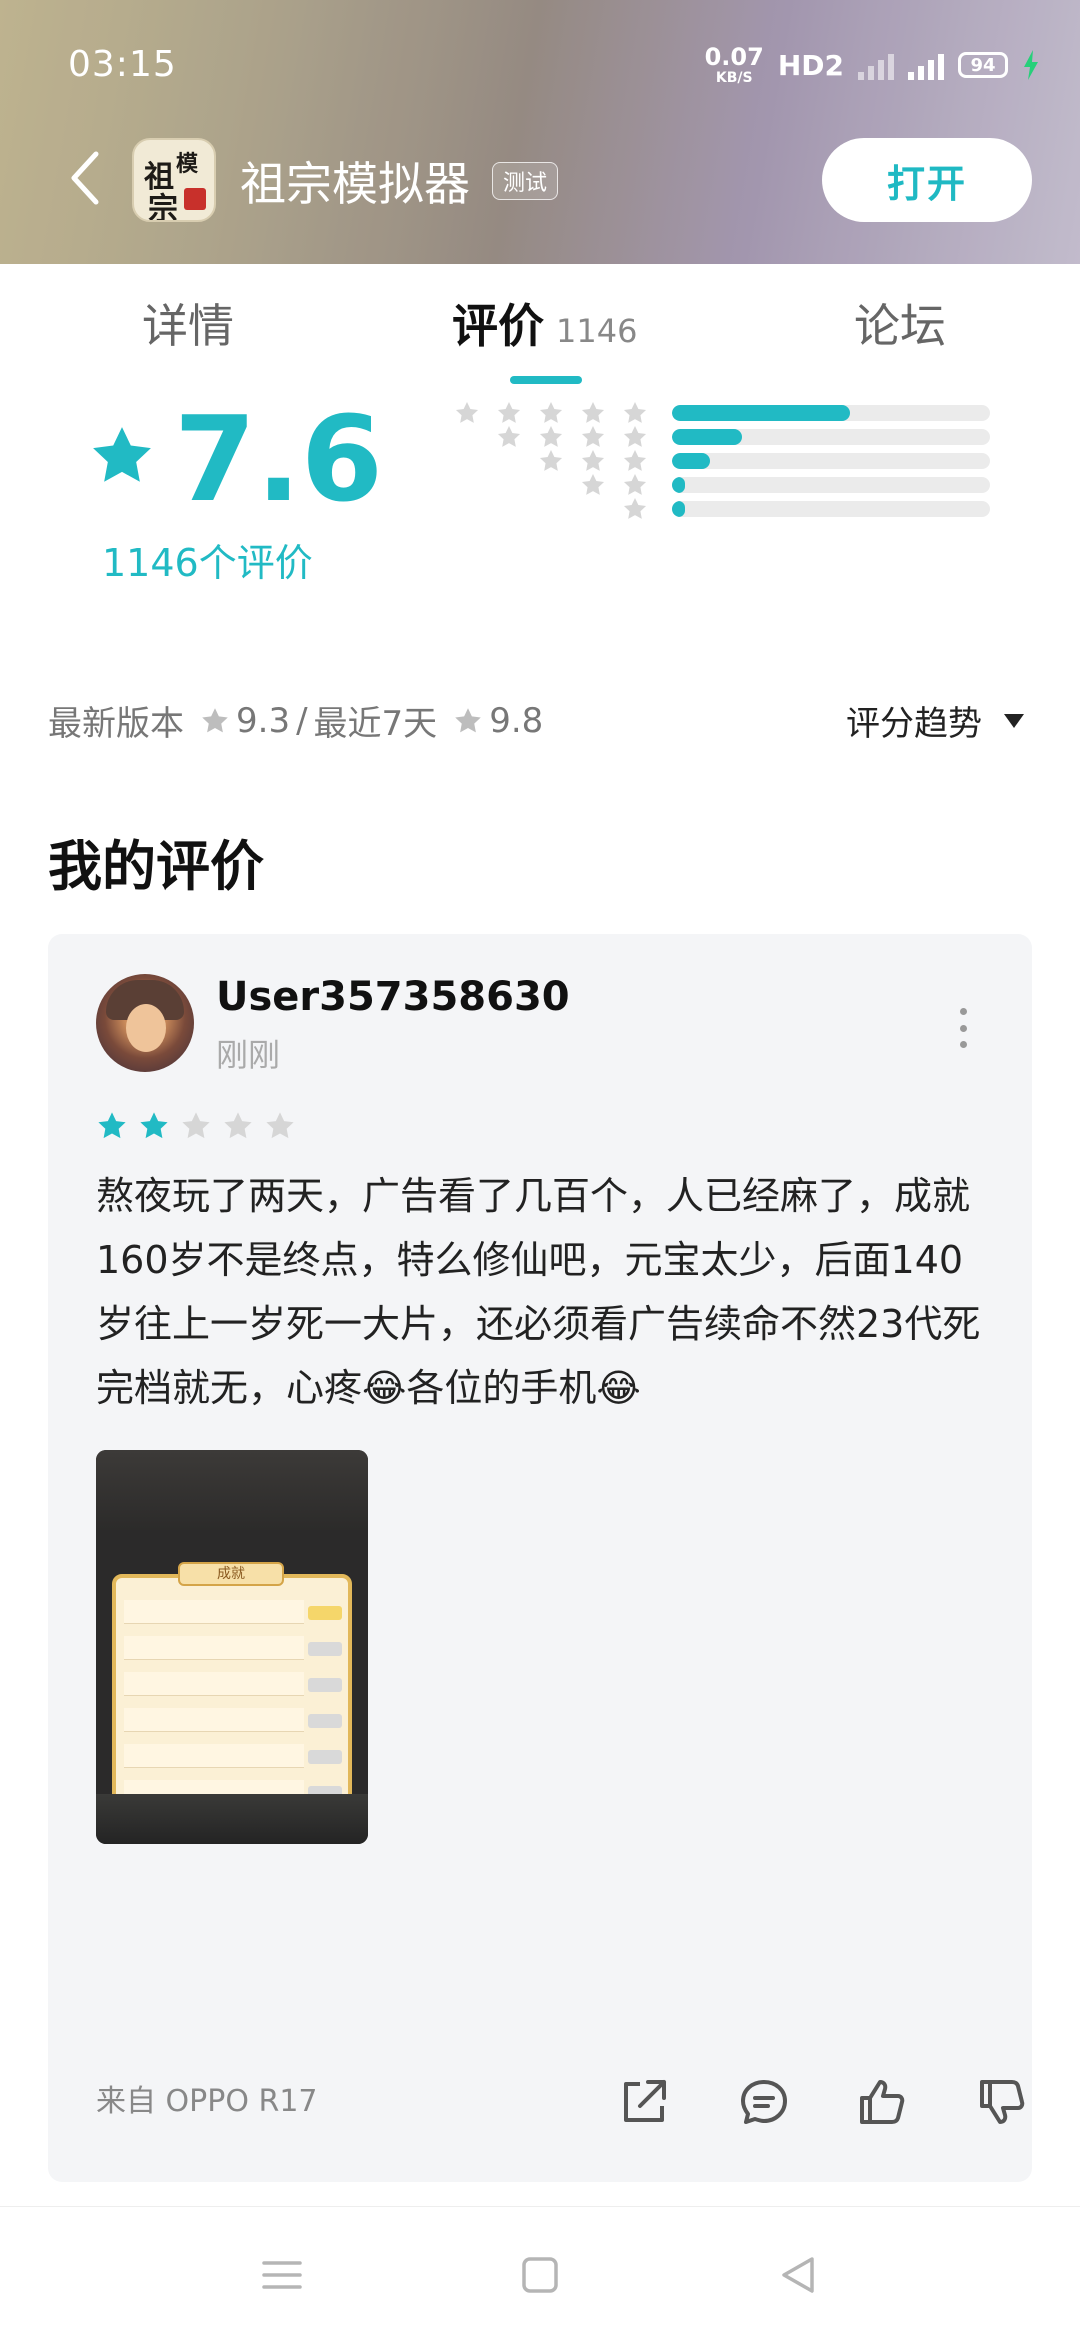  What do you see at coordinates (882, 2102) in the screenshot?
I see `thumbs-up-icon` at bounding box center [882, 2102].